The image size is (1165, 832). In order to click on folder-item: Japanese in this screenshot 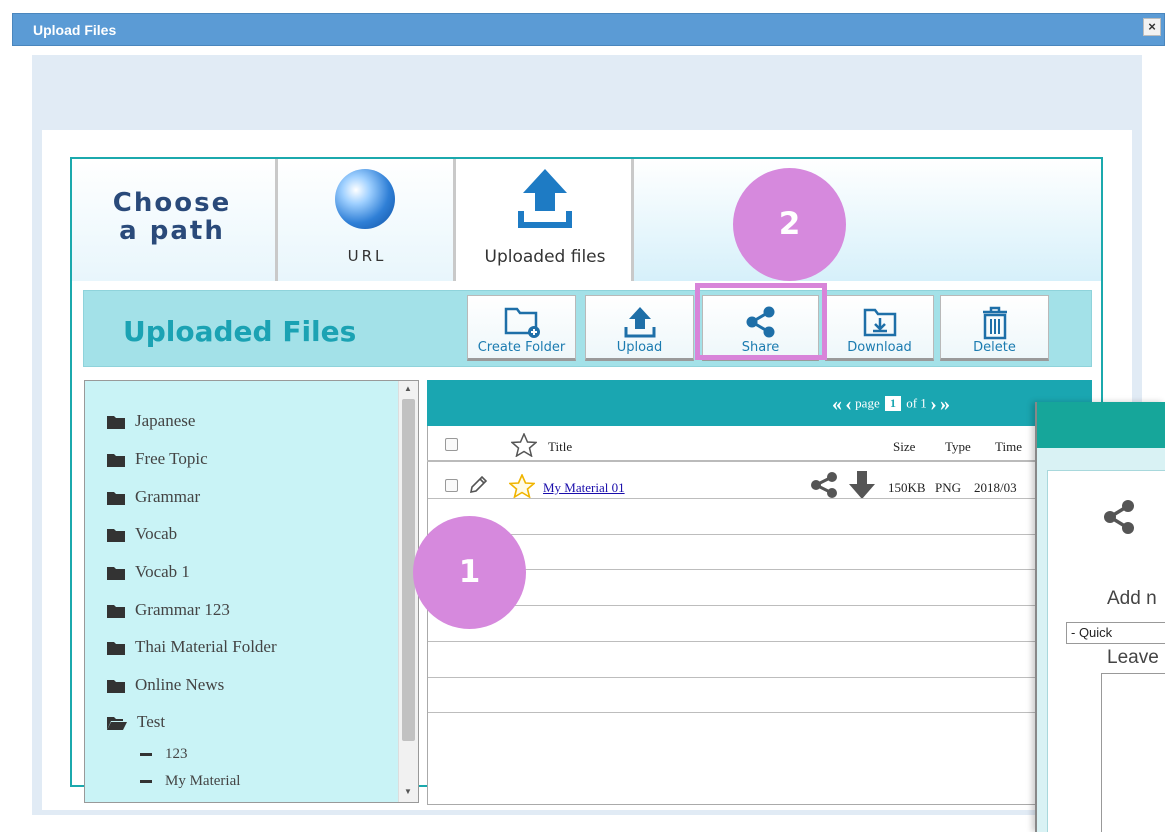, I will do `click(151, 421)`.